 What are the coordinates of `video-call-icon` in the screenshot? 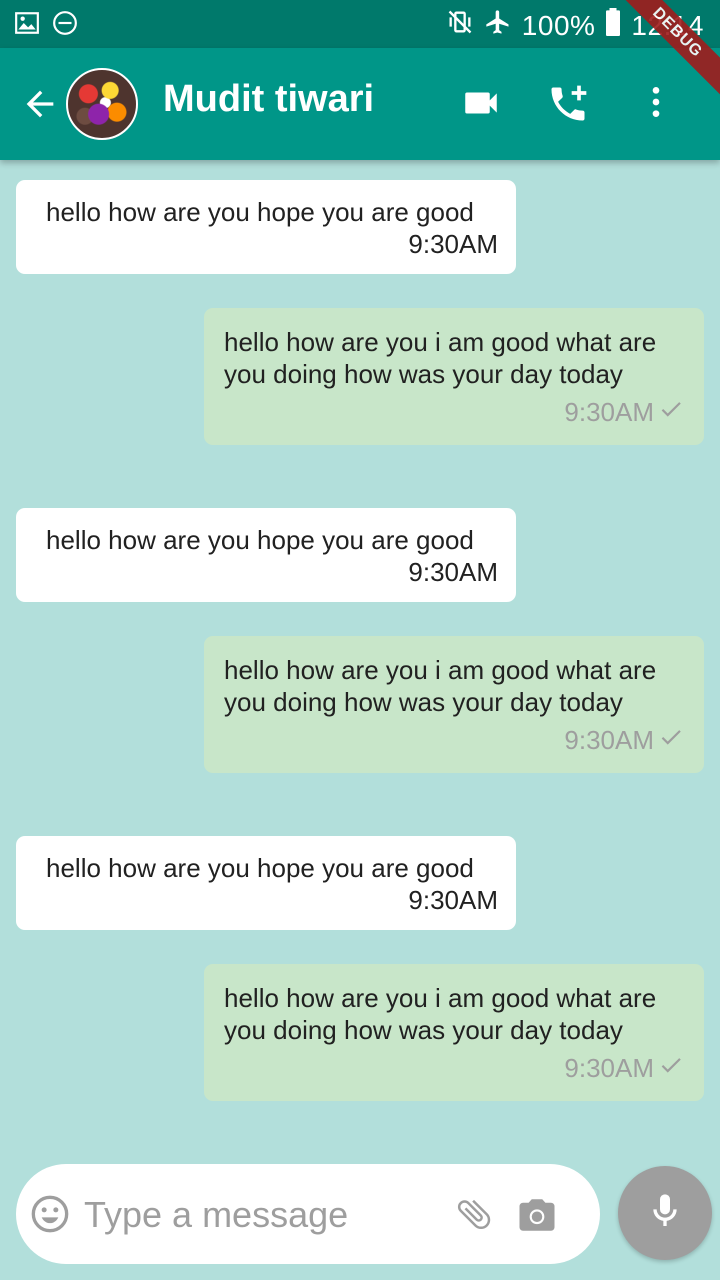 It's located at (481, 110).